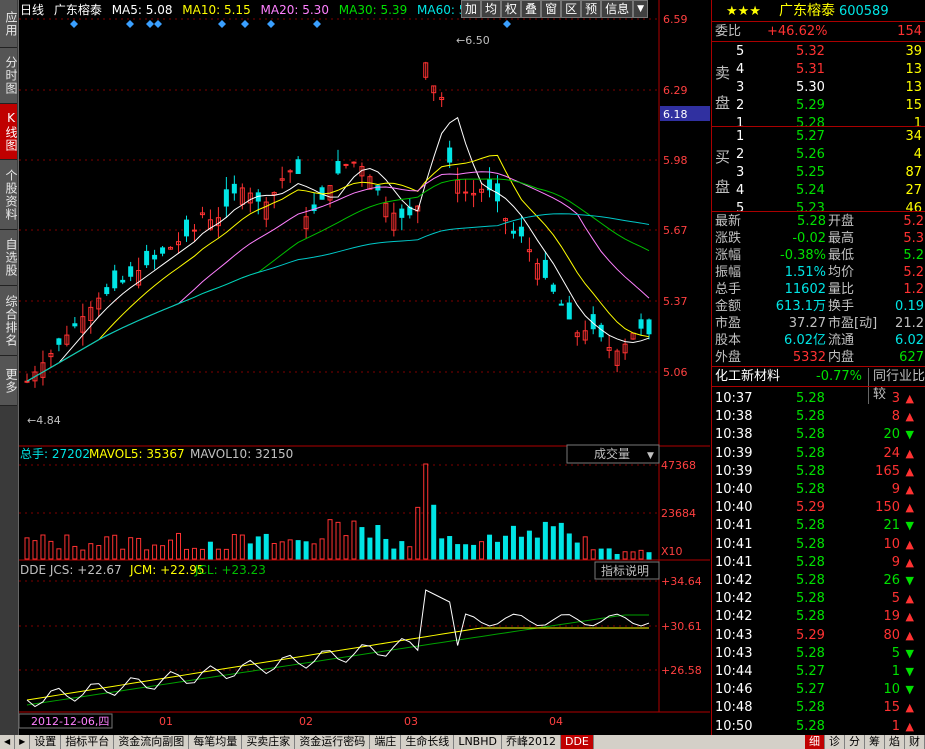  What do you see at coordinates (216, 742) in the screenshot?
I see `bottom-tab-3: 每笔均量` at bounding box center [216, 742].